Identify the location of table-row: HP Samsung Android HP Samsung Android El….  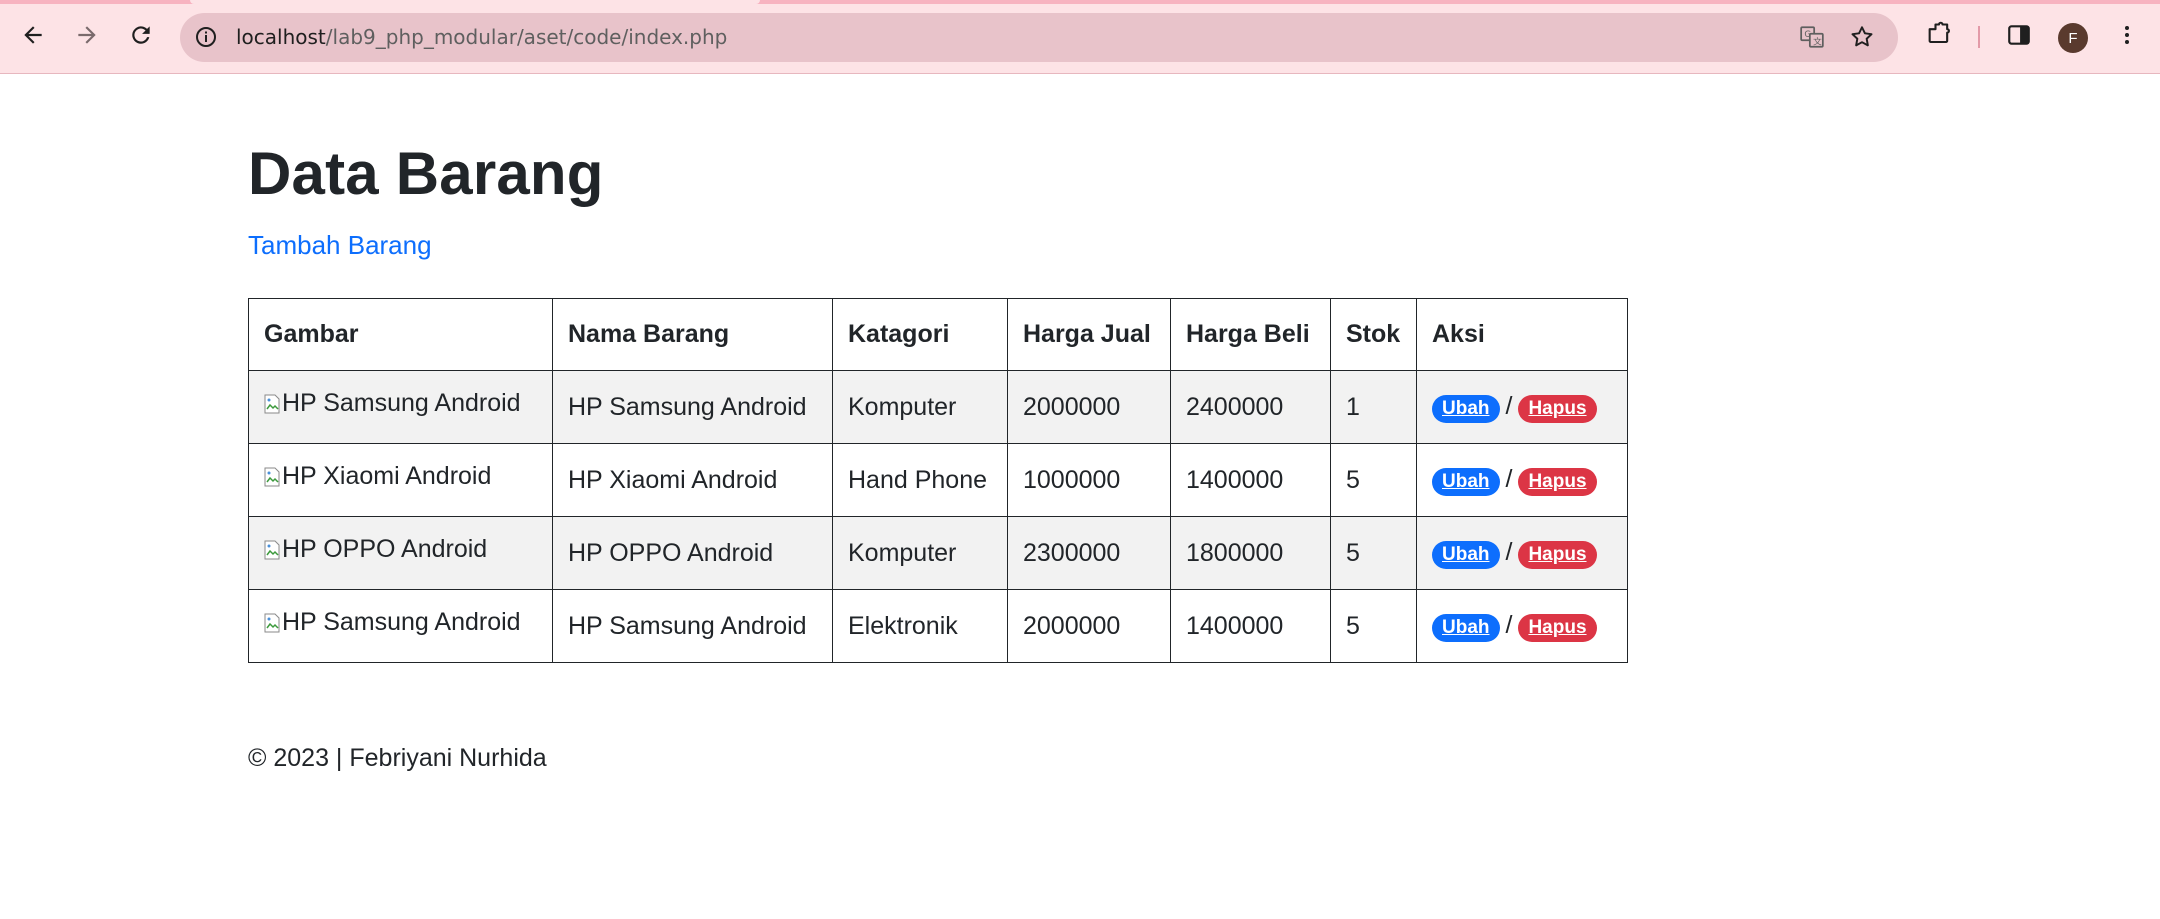
(938, 626).